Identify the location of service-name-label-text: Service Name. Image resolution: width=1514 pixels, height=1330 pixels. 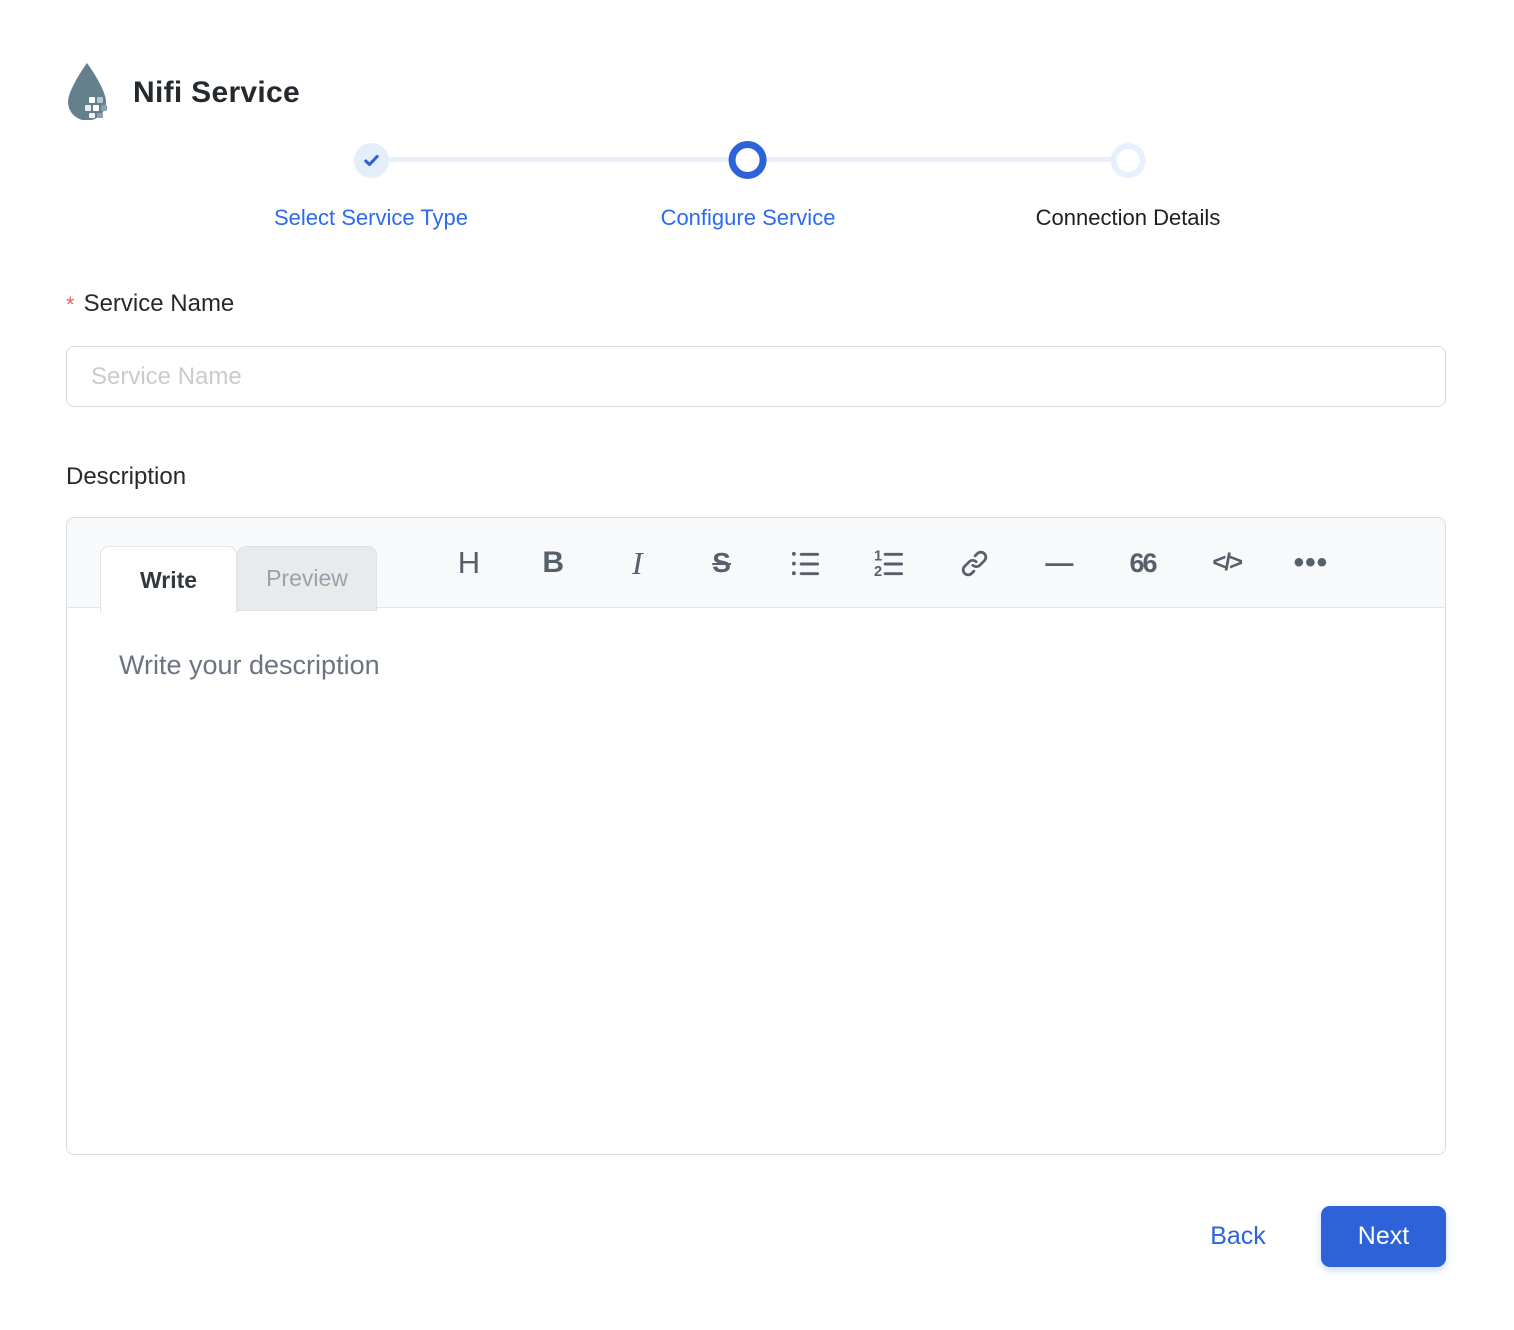
(159, 303).